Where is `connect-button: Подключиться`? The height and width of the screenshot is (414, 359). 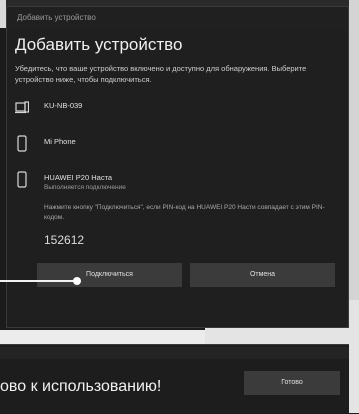
connect-button: Подключиться is located at coordinates (109, 275).